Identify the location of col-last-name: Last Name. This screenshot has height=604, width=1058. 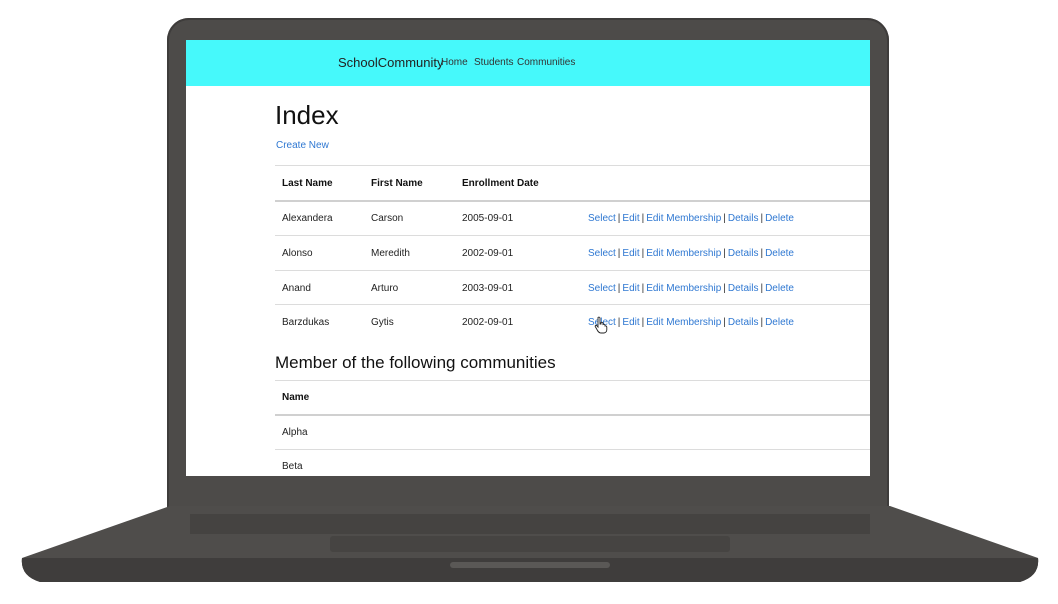
(307, 183).